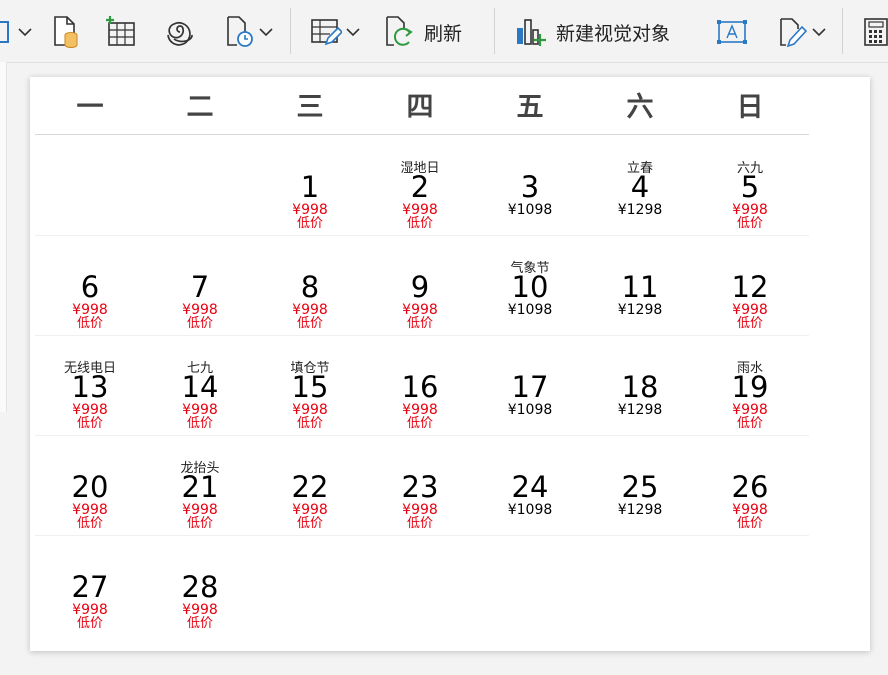 The image size is (888, 675). What do you see at coordinates (90, 485) in the screenshot?
I see `calendar-day-cell: 20 ¥998 低价` at bounding box center [90, 485].